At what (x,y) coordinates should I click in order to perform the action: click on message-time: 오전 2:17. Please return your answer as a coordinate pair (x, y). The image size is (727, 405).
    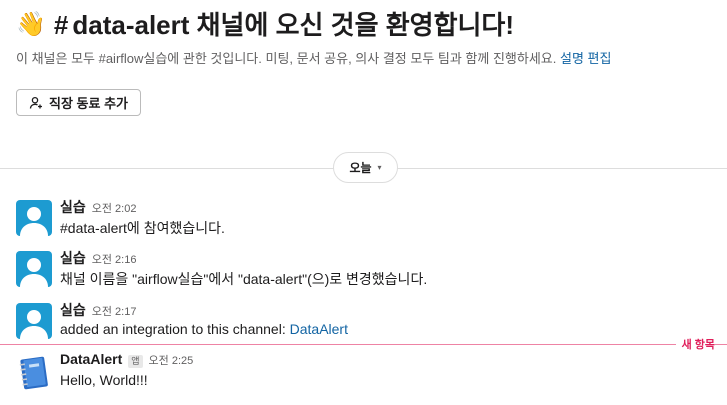
    Looking at the image, I should click on (114, 311).